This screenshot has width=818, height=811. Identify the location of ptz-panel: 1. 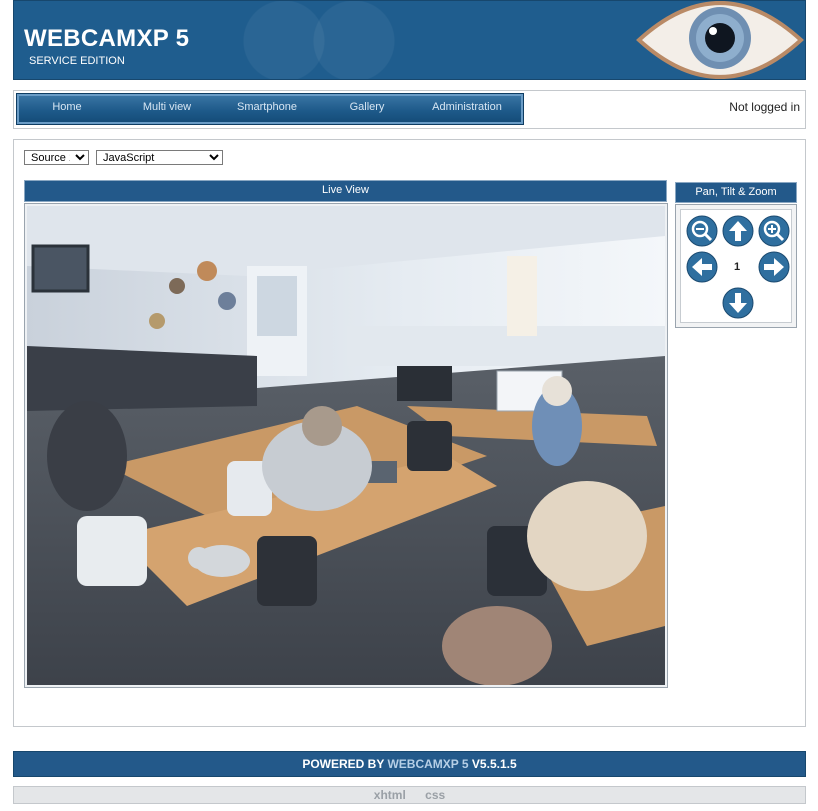
(736, 266).